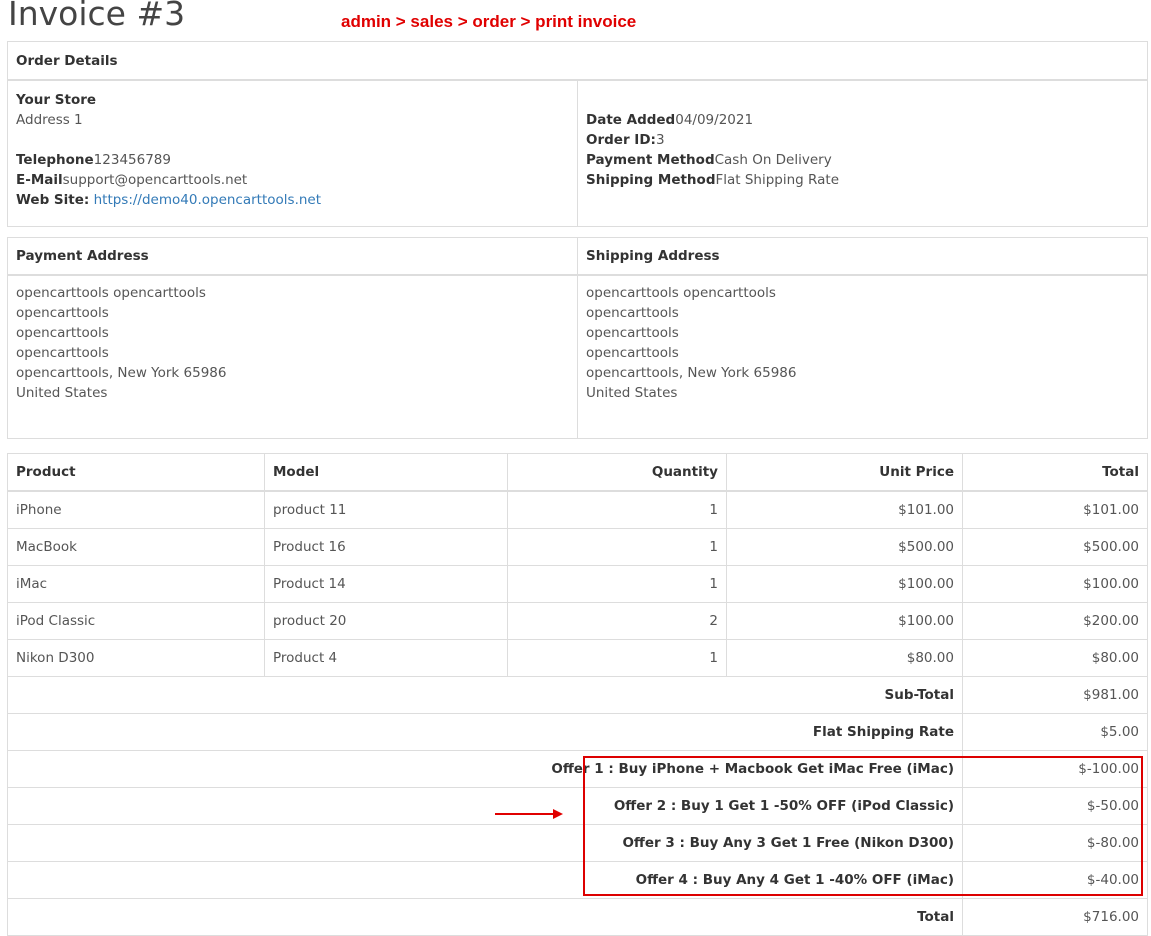 This screenshot has height=936, width=1151. What do you see at coordinates (777, 180) in the screenshot?
I see `shipping-method-value: Flat Shipping Rate` at bounding box center [777, 180].